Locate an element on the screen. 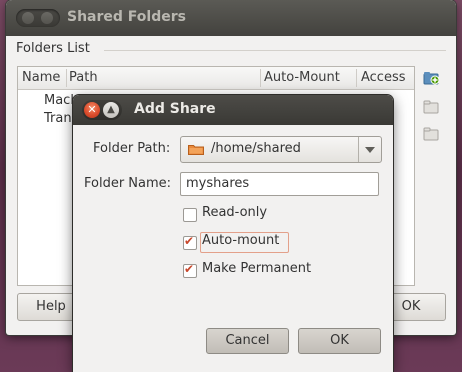  folders-list-label: Folders List is located at coordinates (53, 48).